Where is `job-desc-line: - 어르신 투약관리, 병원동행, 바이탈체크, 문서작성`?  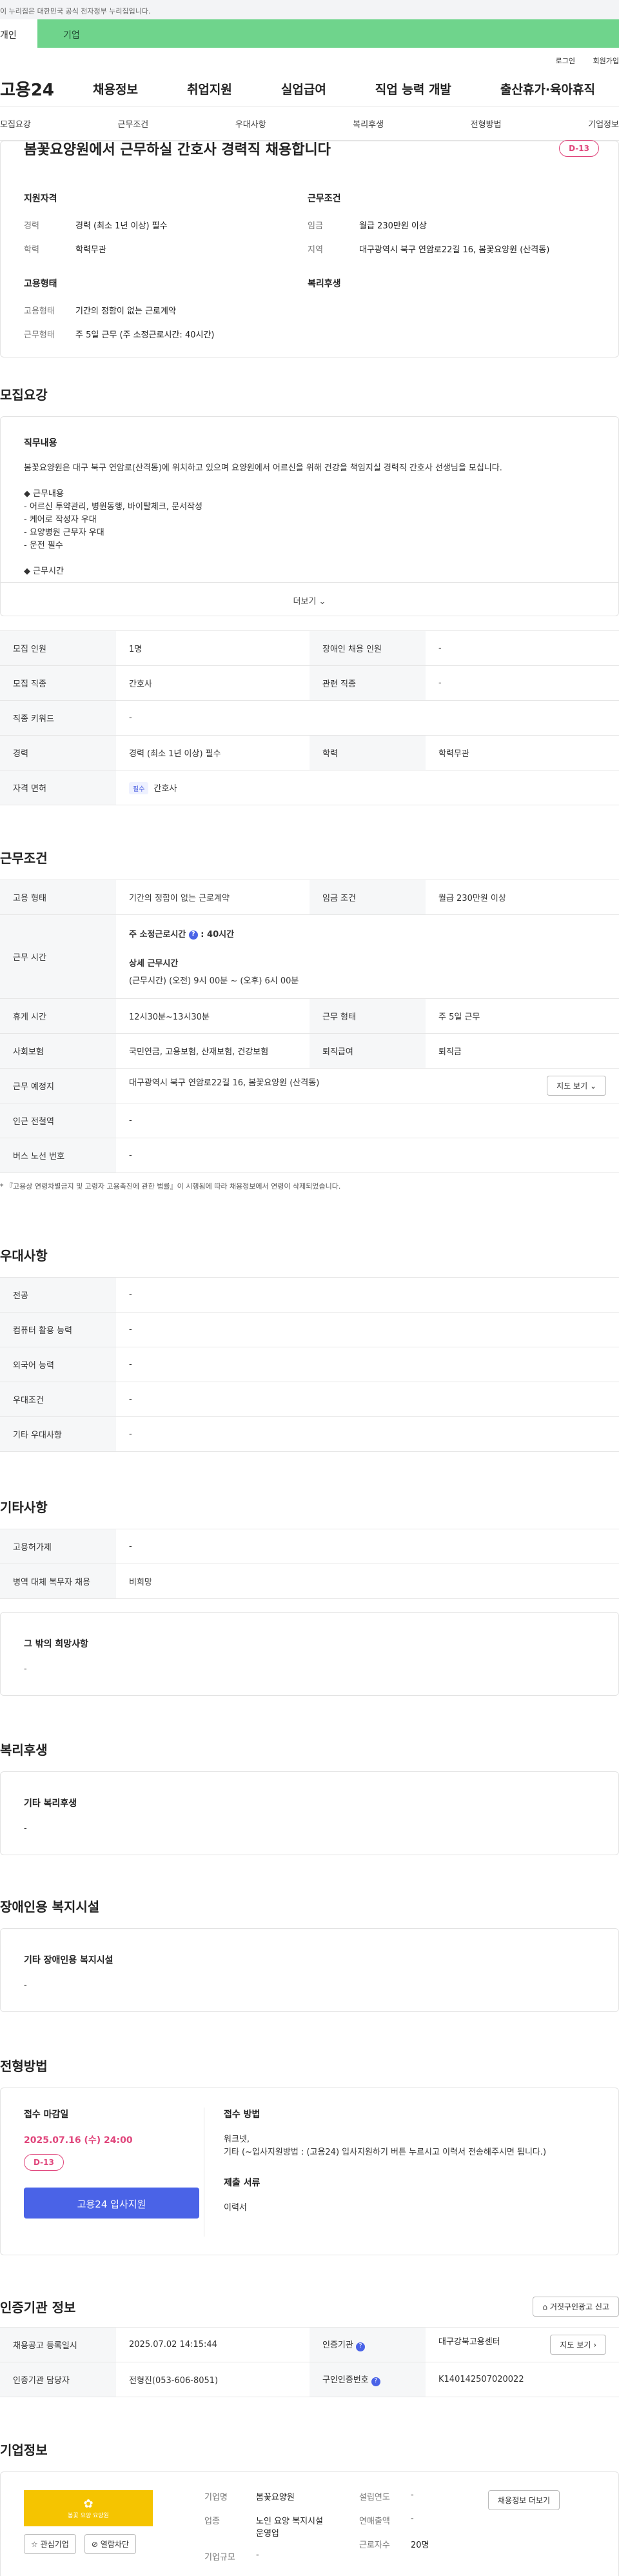 job-desc-line: - 어르신 투약관리, 병원동행, 바이탈체크, 문서작성 is located at coordinates (113, 507).